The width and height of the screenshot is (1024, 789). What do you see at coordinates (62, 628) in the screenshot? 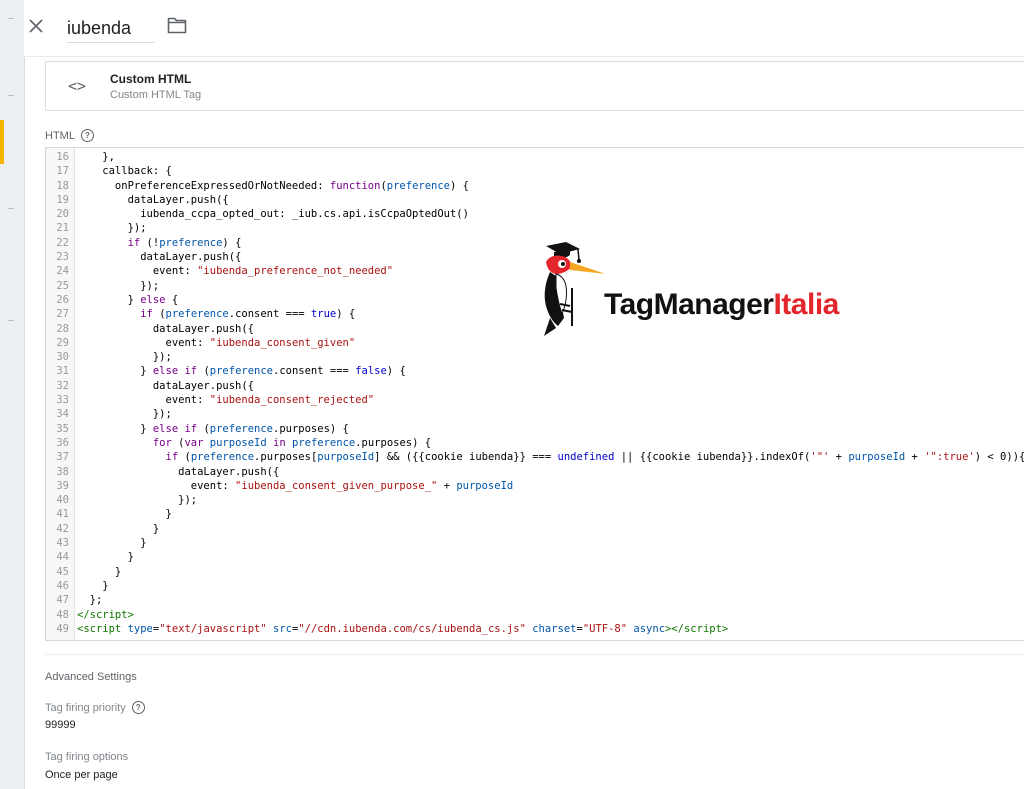
I see `line-number: 49` at bounding box center [62, 628].